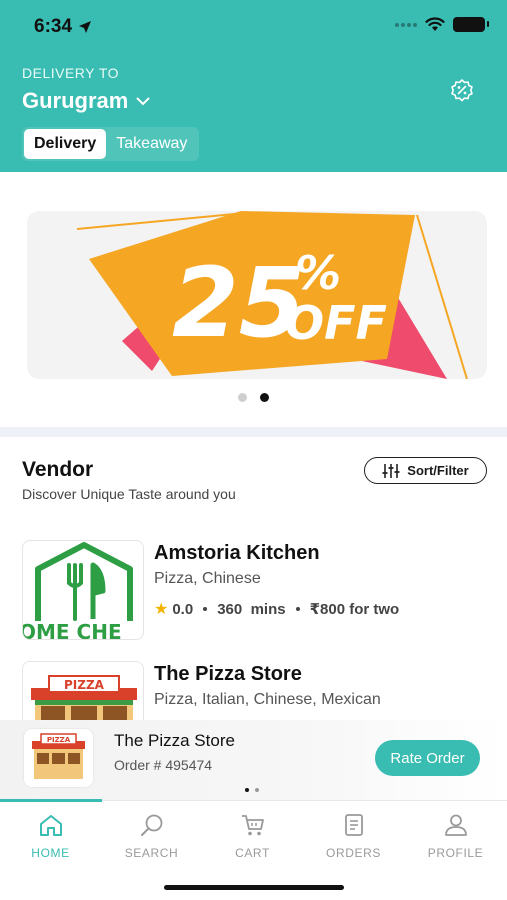 Image resolution: width=507 pixels, height=900 pixels. I want to click on sort-filter-label: Sort/Filter, so click(438, 470).